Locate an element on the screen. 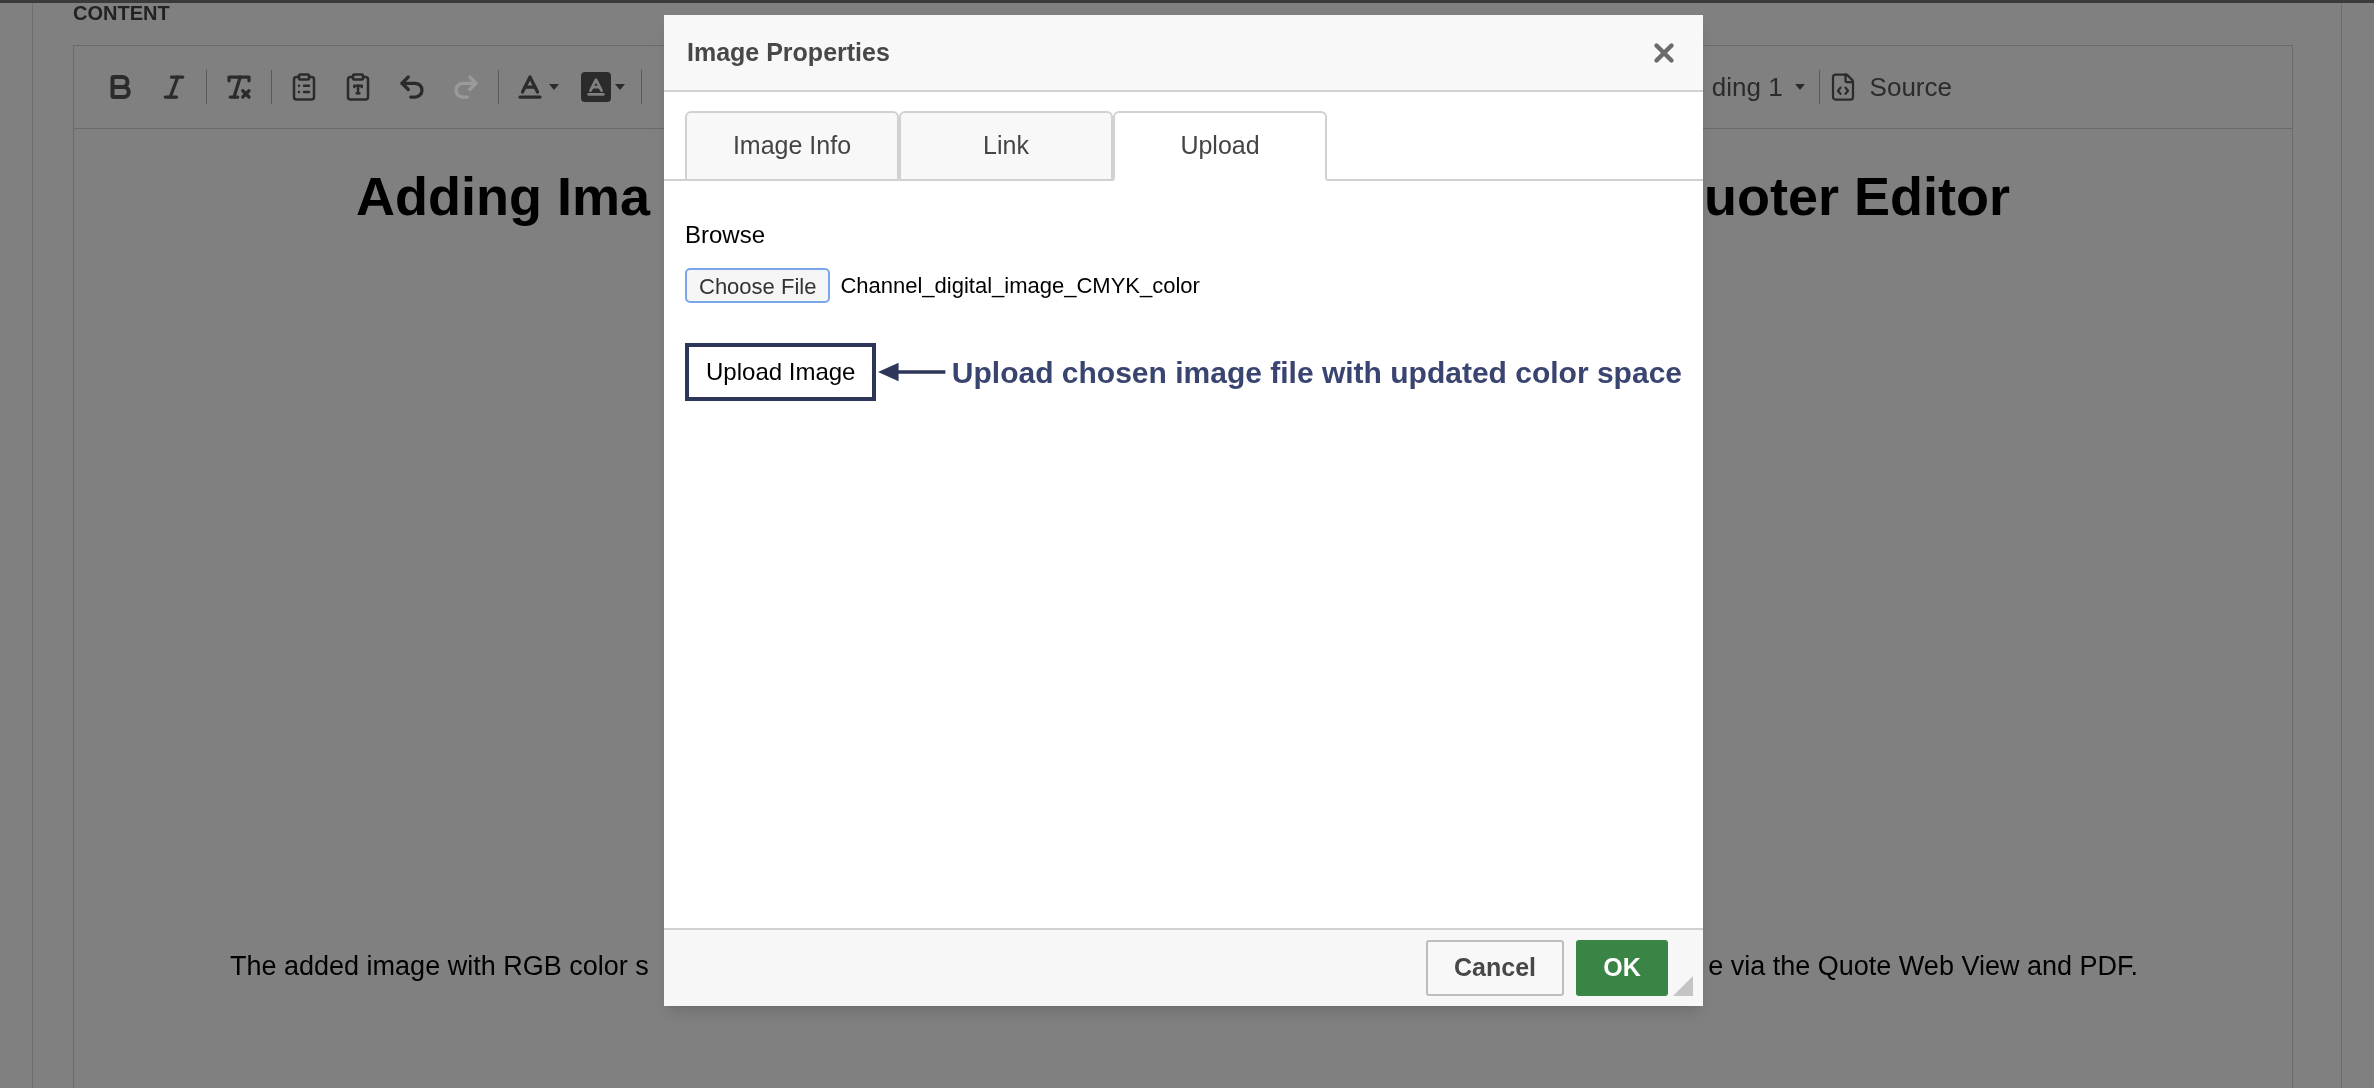 The width and height of the screenshot is (2374, 1088). dialog-tab: Link is located at coordinates (1006, 146).